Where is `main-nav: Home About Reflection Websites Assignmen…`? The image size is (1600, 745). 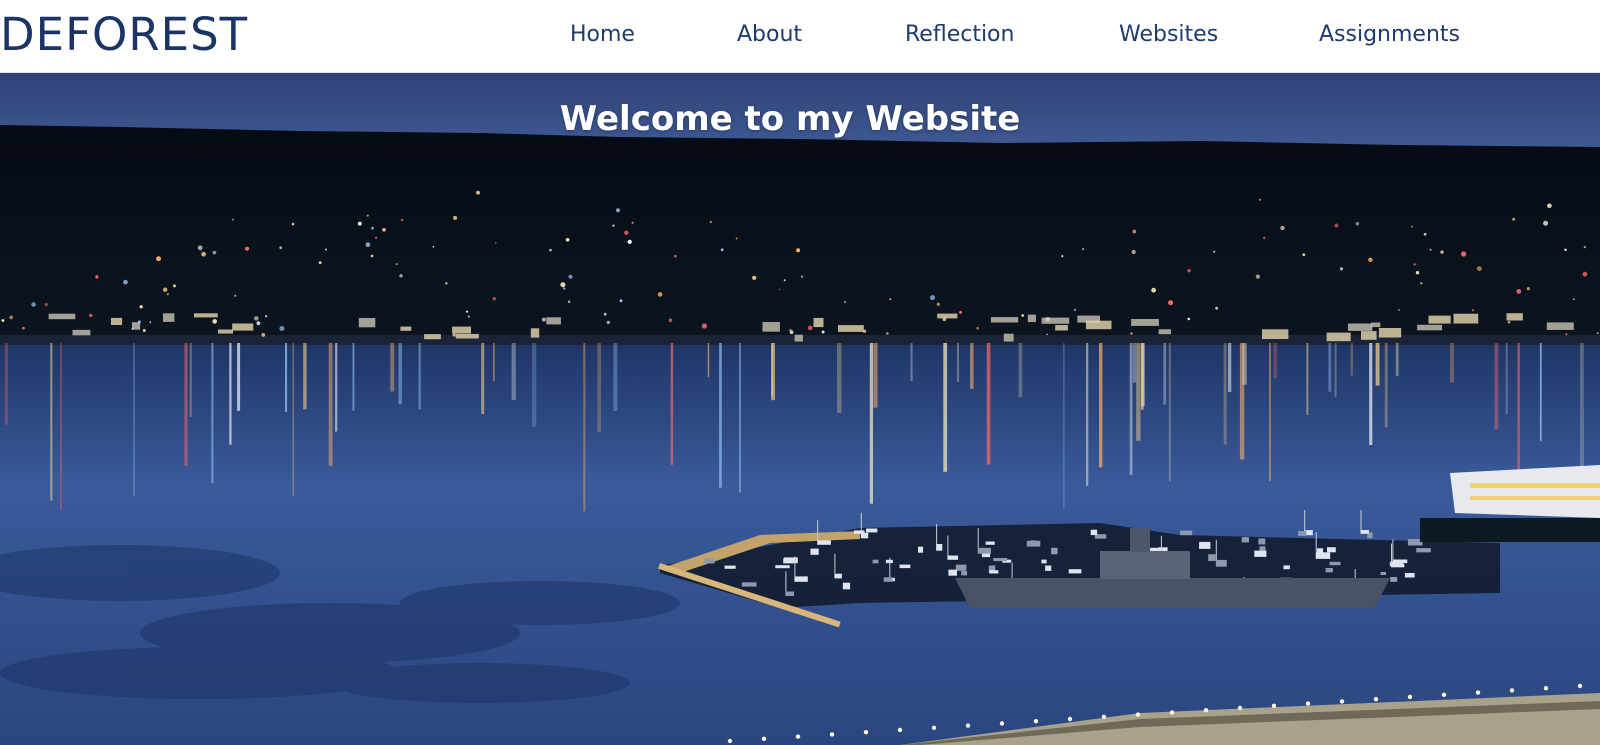
main-nav: Home About Reflection Websites Assignmen… is located at coordinates (800, 36).